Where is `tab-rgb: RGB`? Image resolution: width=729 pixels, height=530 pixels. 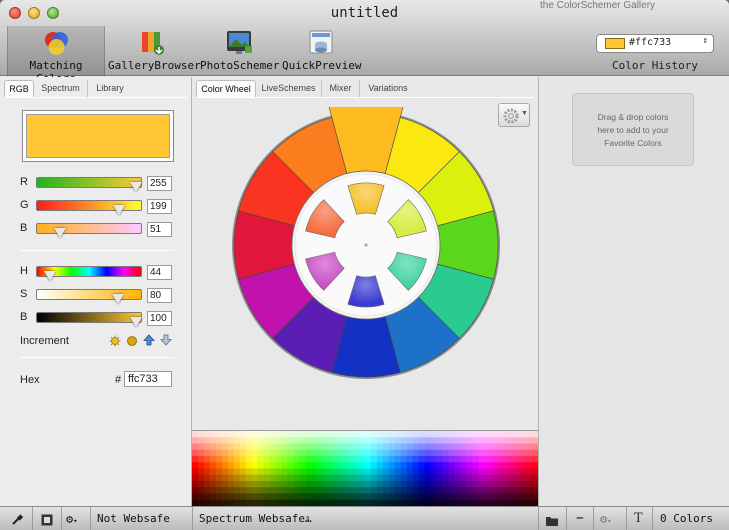 tab-rgb: RGB is located at coordinates (19, 88).